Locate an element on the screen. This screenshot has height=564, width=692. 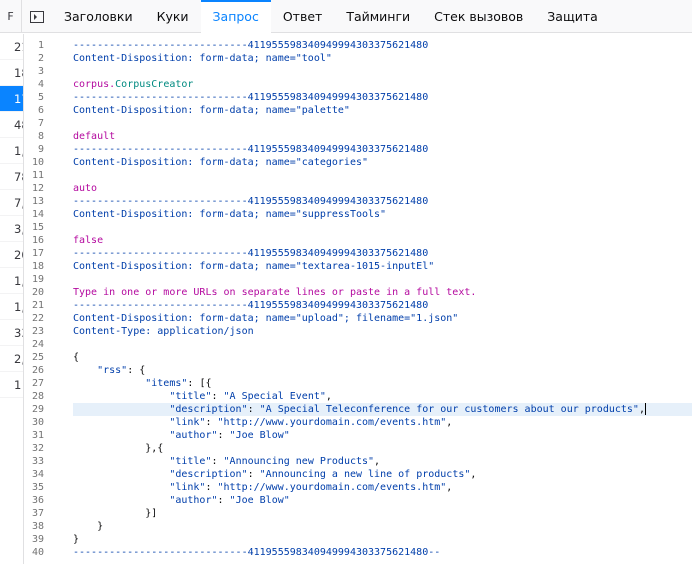
code-token: } is located at coordinates (76, 539).